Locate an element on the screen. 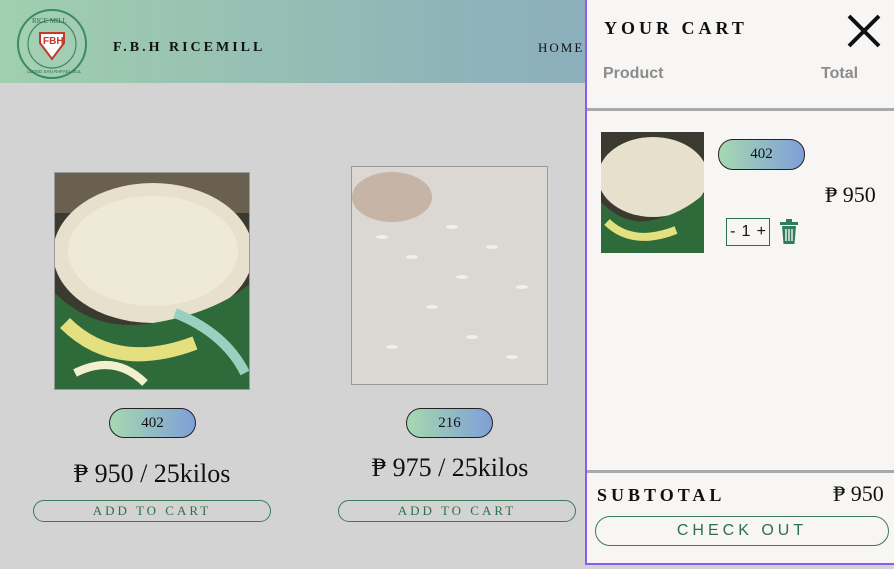 The width and height of the screenshot is (894, 569). logo-initials: FBH is located at coordinates (53, 41).